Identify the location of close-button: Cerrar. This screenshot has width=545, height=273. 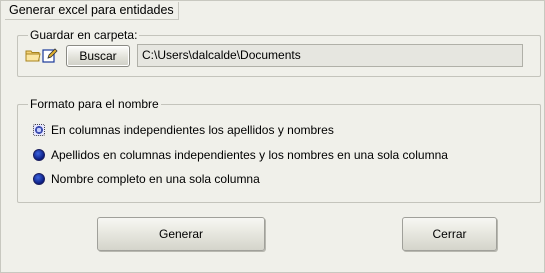
(449, 234).